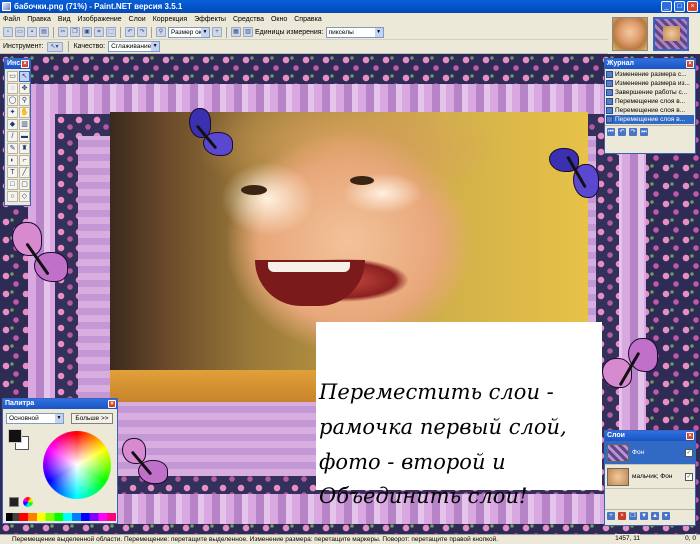 Image resolution: width=700 pixels, height=544 pixels. I want to click on black-white-reset-icon, so click(14, 502).